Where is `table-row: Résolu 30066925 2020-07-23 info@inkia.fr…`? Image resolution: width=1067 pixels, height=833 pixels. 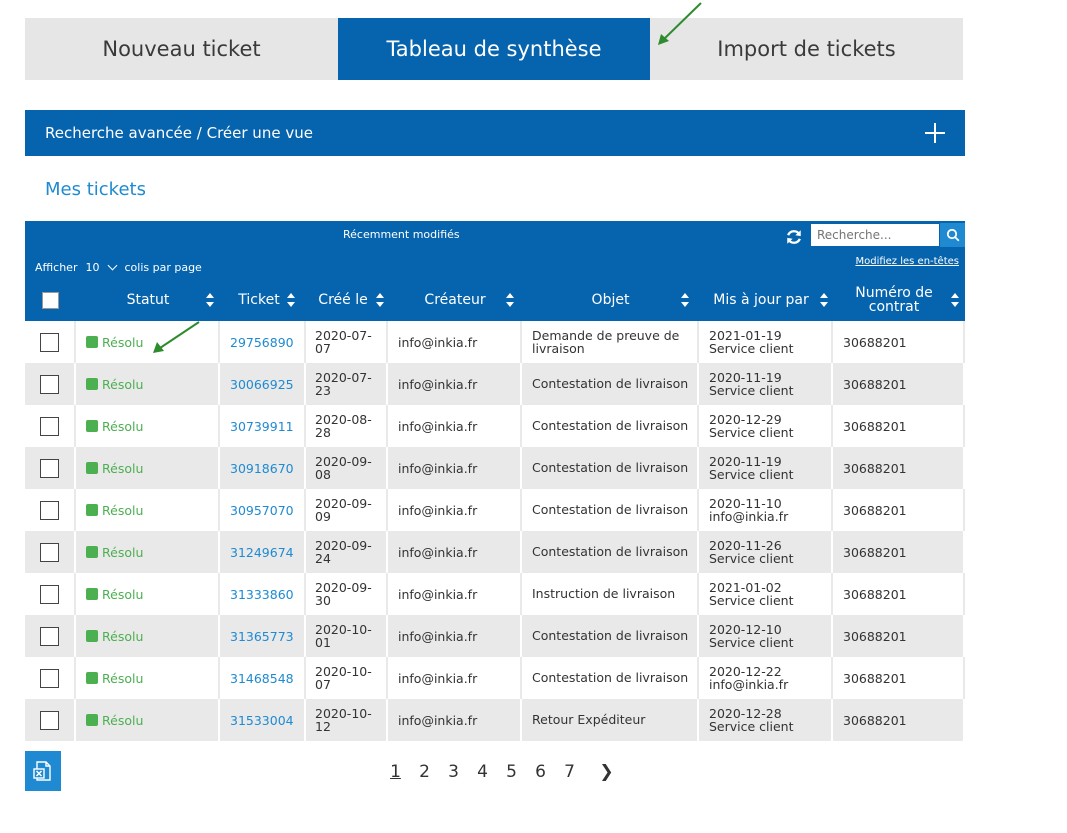
table-row: Résolu 30066925 2020-07-23 info@inkia.fr… is located at coordinates (495, 384).